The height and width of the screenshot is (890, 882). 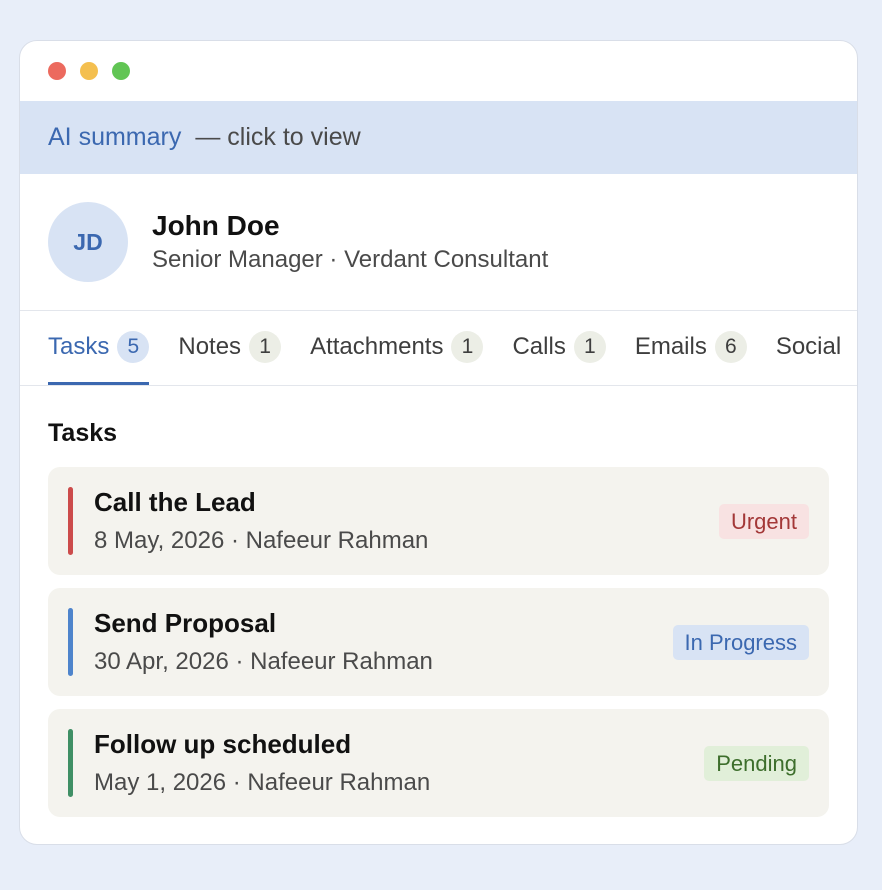 I want to click on contact-name: John Doe, so click(x=216, y=225).